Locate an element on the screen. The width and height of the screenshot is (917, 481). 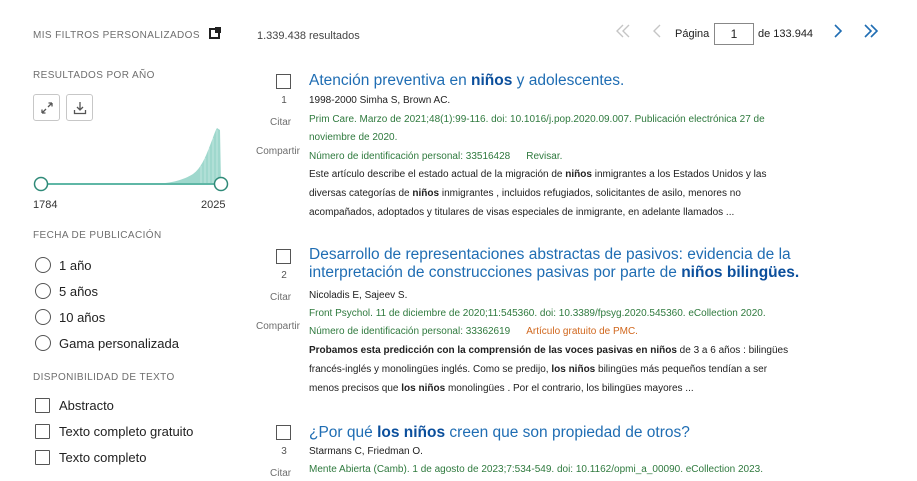
publication-date-heading: FECHA DE PUBLICACIÓN is located at coordinates (97, 235).